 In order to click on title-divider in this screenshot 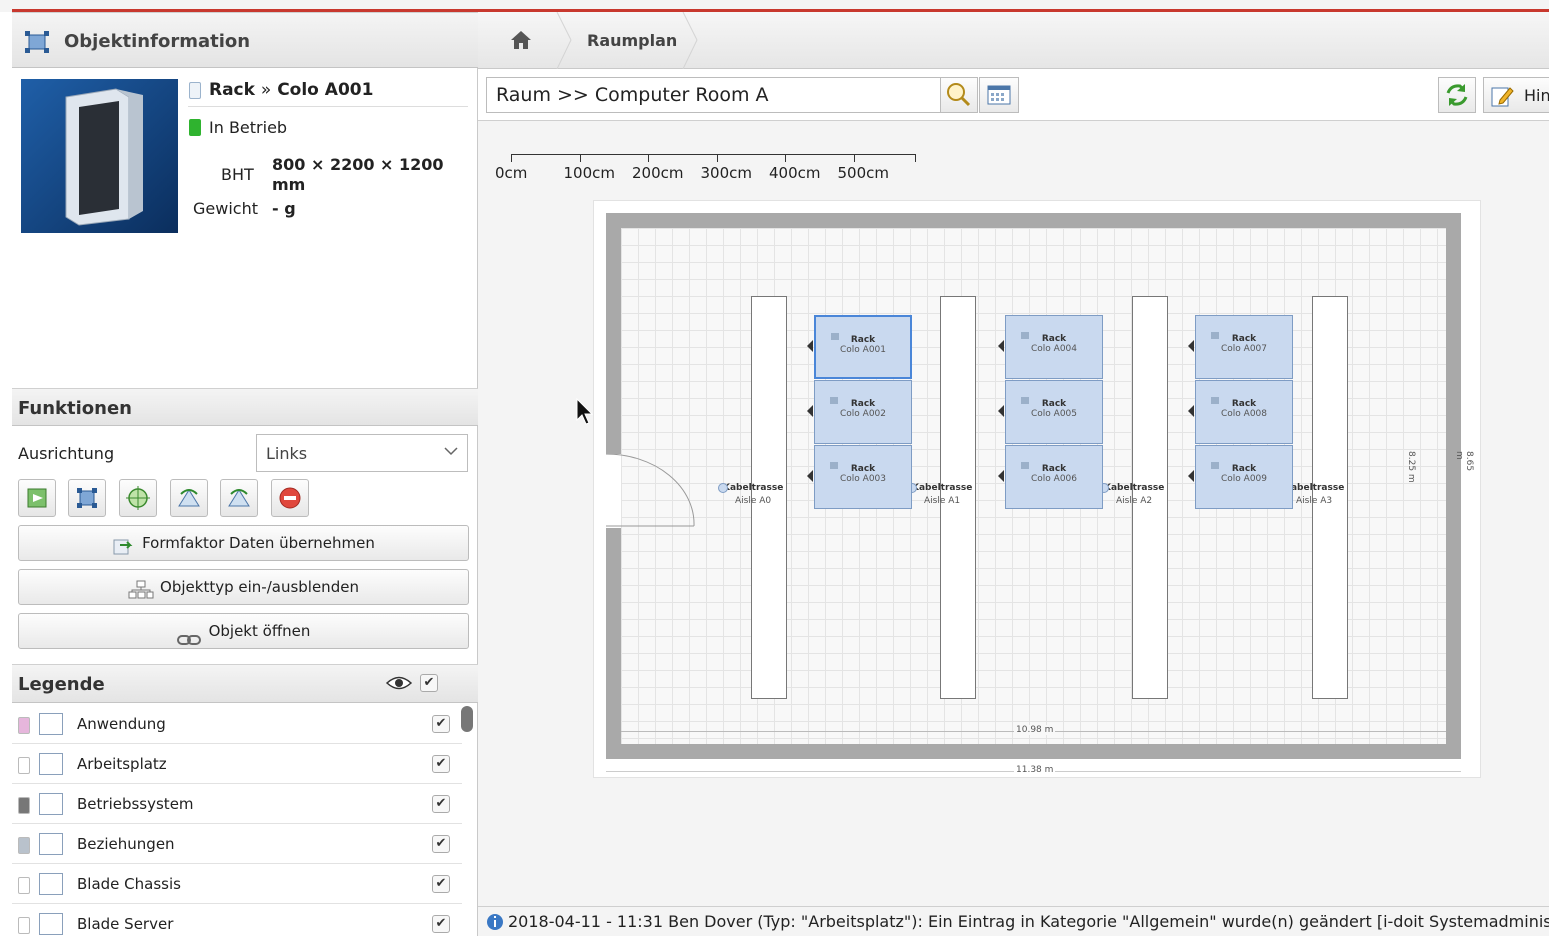, I will do `click(328, 106)`.